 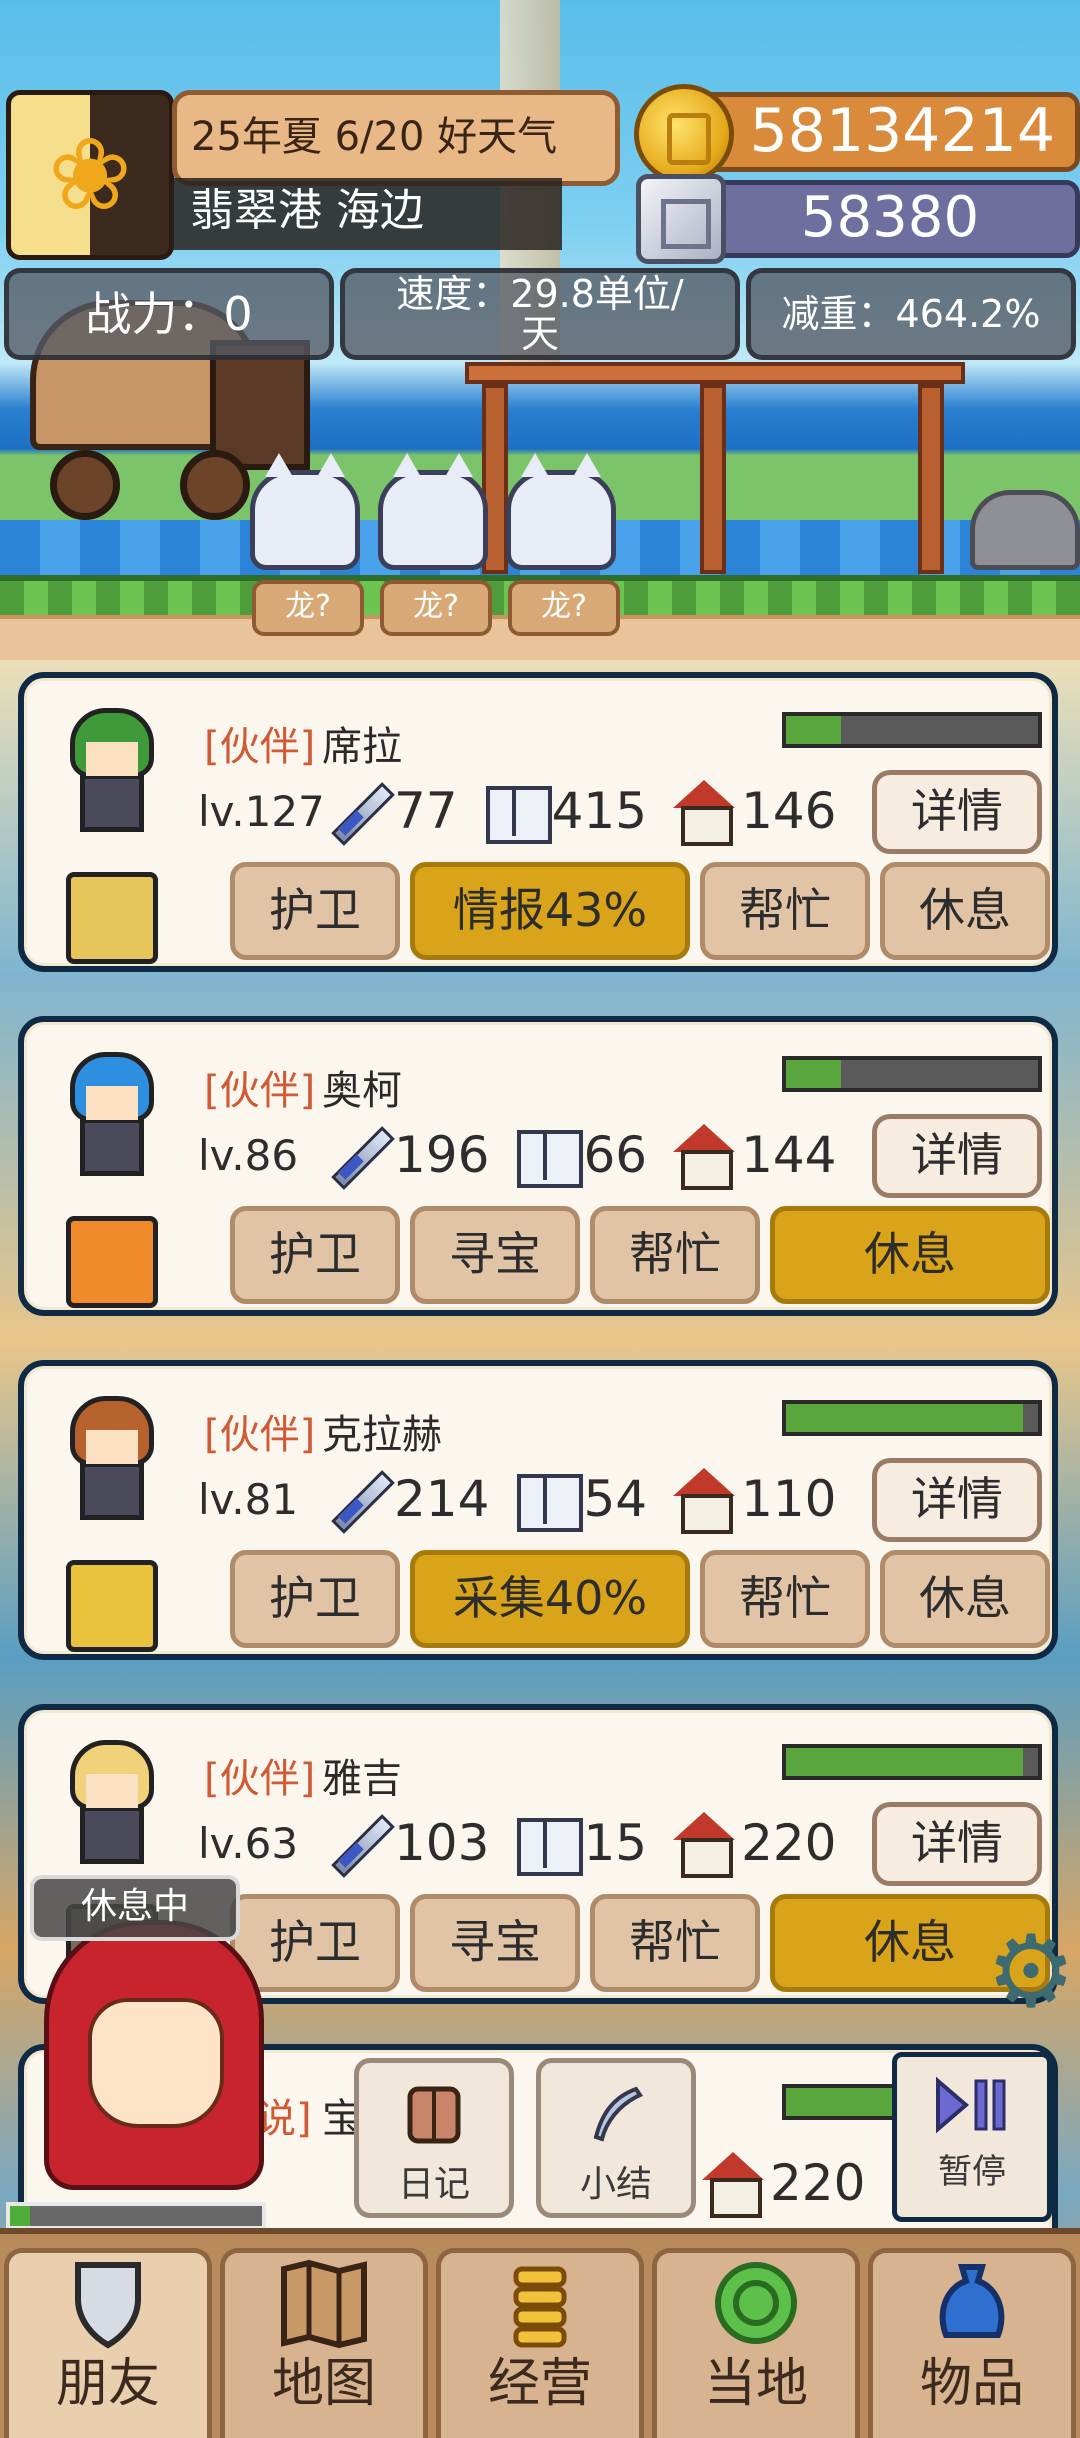 I want to click on local-icon, so click(x=756, y=2303).